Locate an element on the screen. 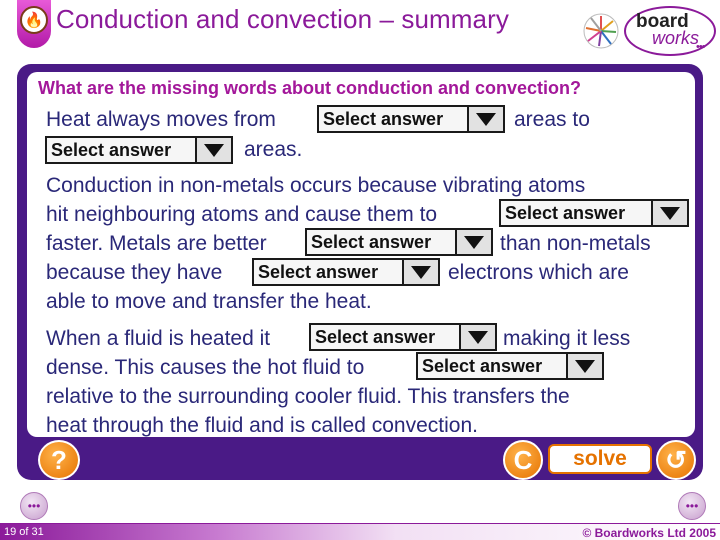 The height and width of the screenshot is (540, 720). answer-select-7: Select answer is located at coordinates (510, 366).